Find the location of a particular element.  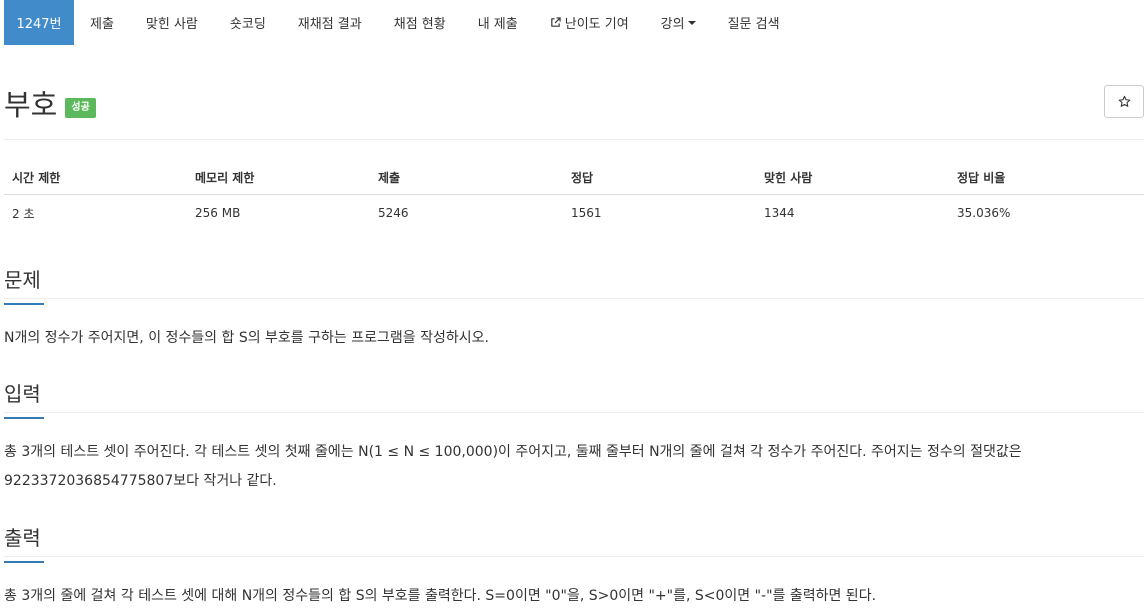

input-section-heading: 입력 is located at coordinates (24, 398).